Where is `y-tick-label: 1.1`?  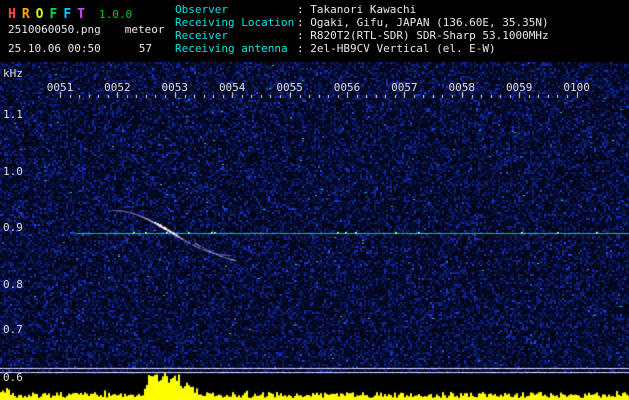 y-tick-label: 1.1 is located at coordinates (13, 114).